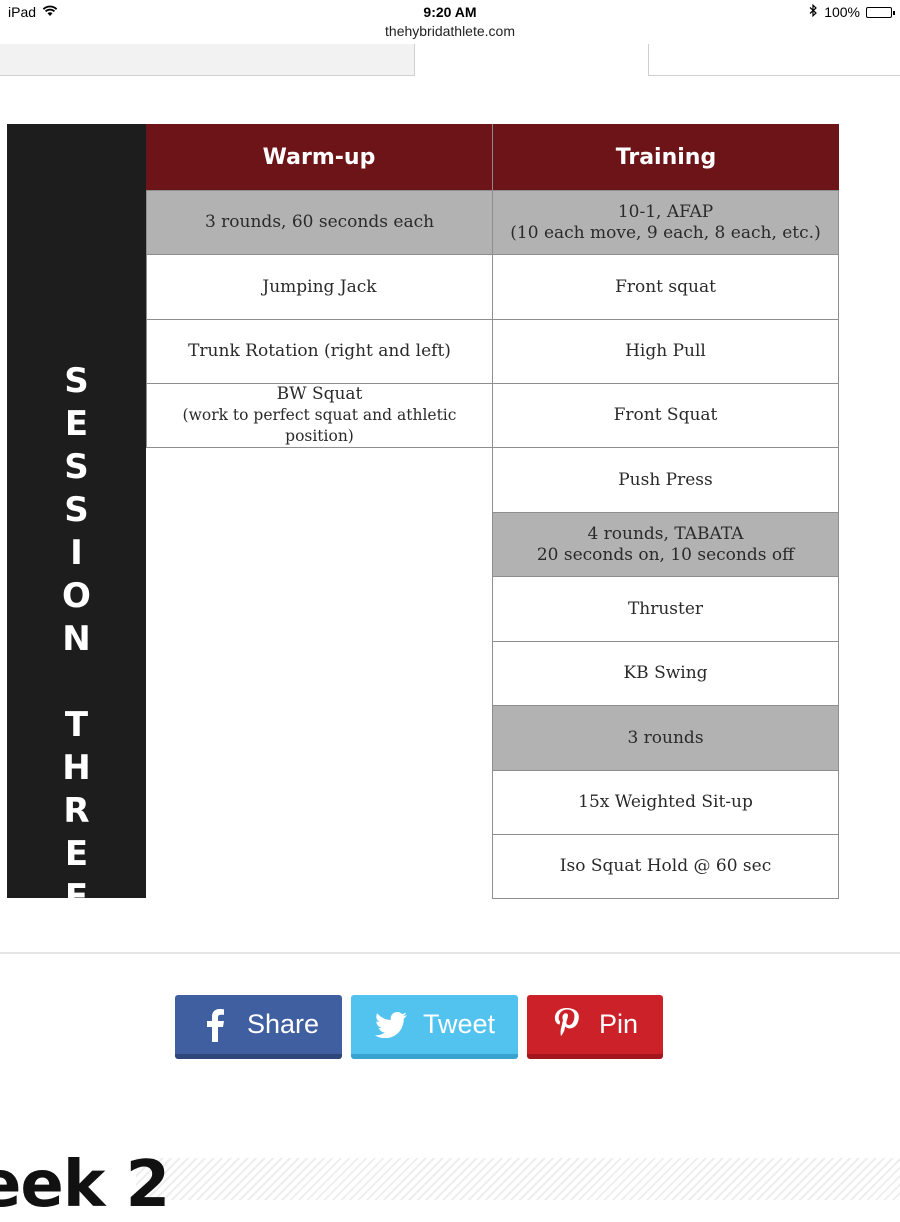 The height and width of the screenshot is (1222, 900). What do you see at coordinates (319, 351) in the screenshot?
I see `warmup-row: Trunk Rotation (right and left)` at bounding box center [319, 351].